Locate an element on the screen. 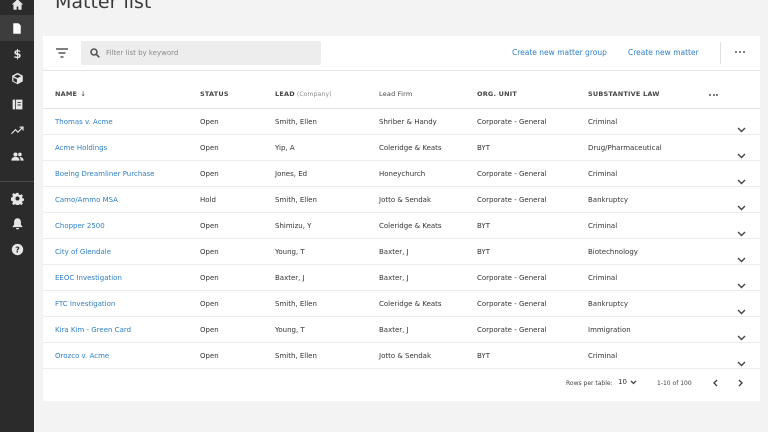 This screenshot has height=432, width=768. book-icon is located at coordinates (17, 104).